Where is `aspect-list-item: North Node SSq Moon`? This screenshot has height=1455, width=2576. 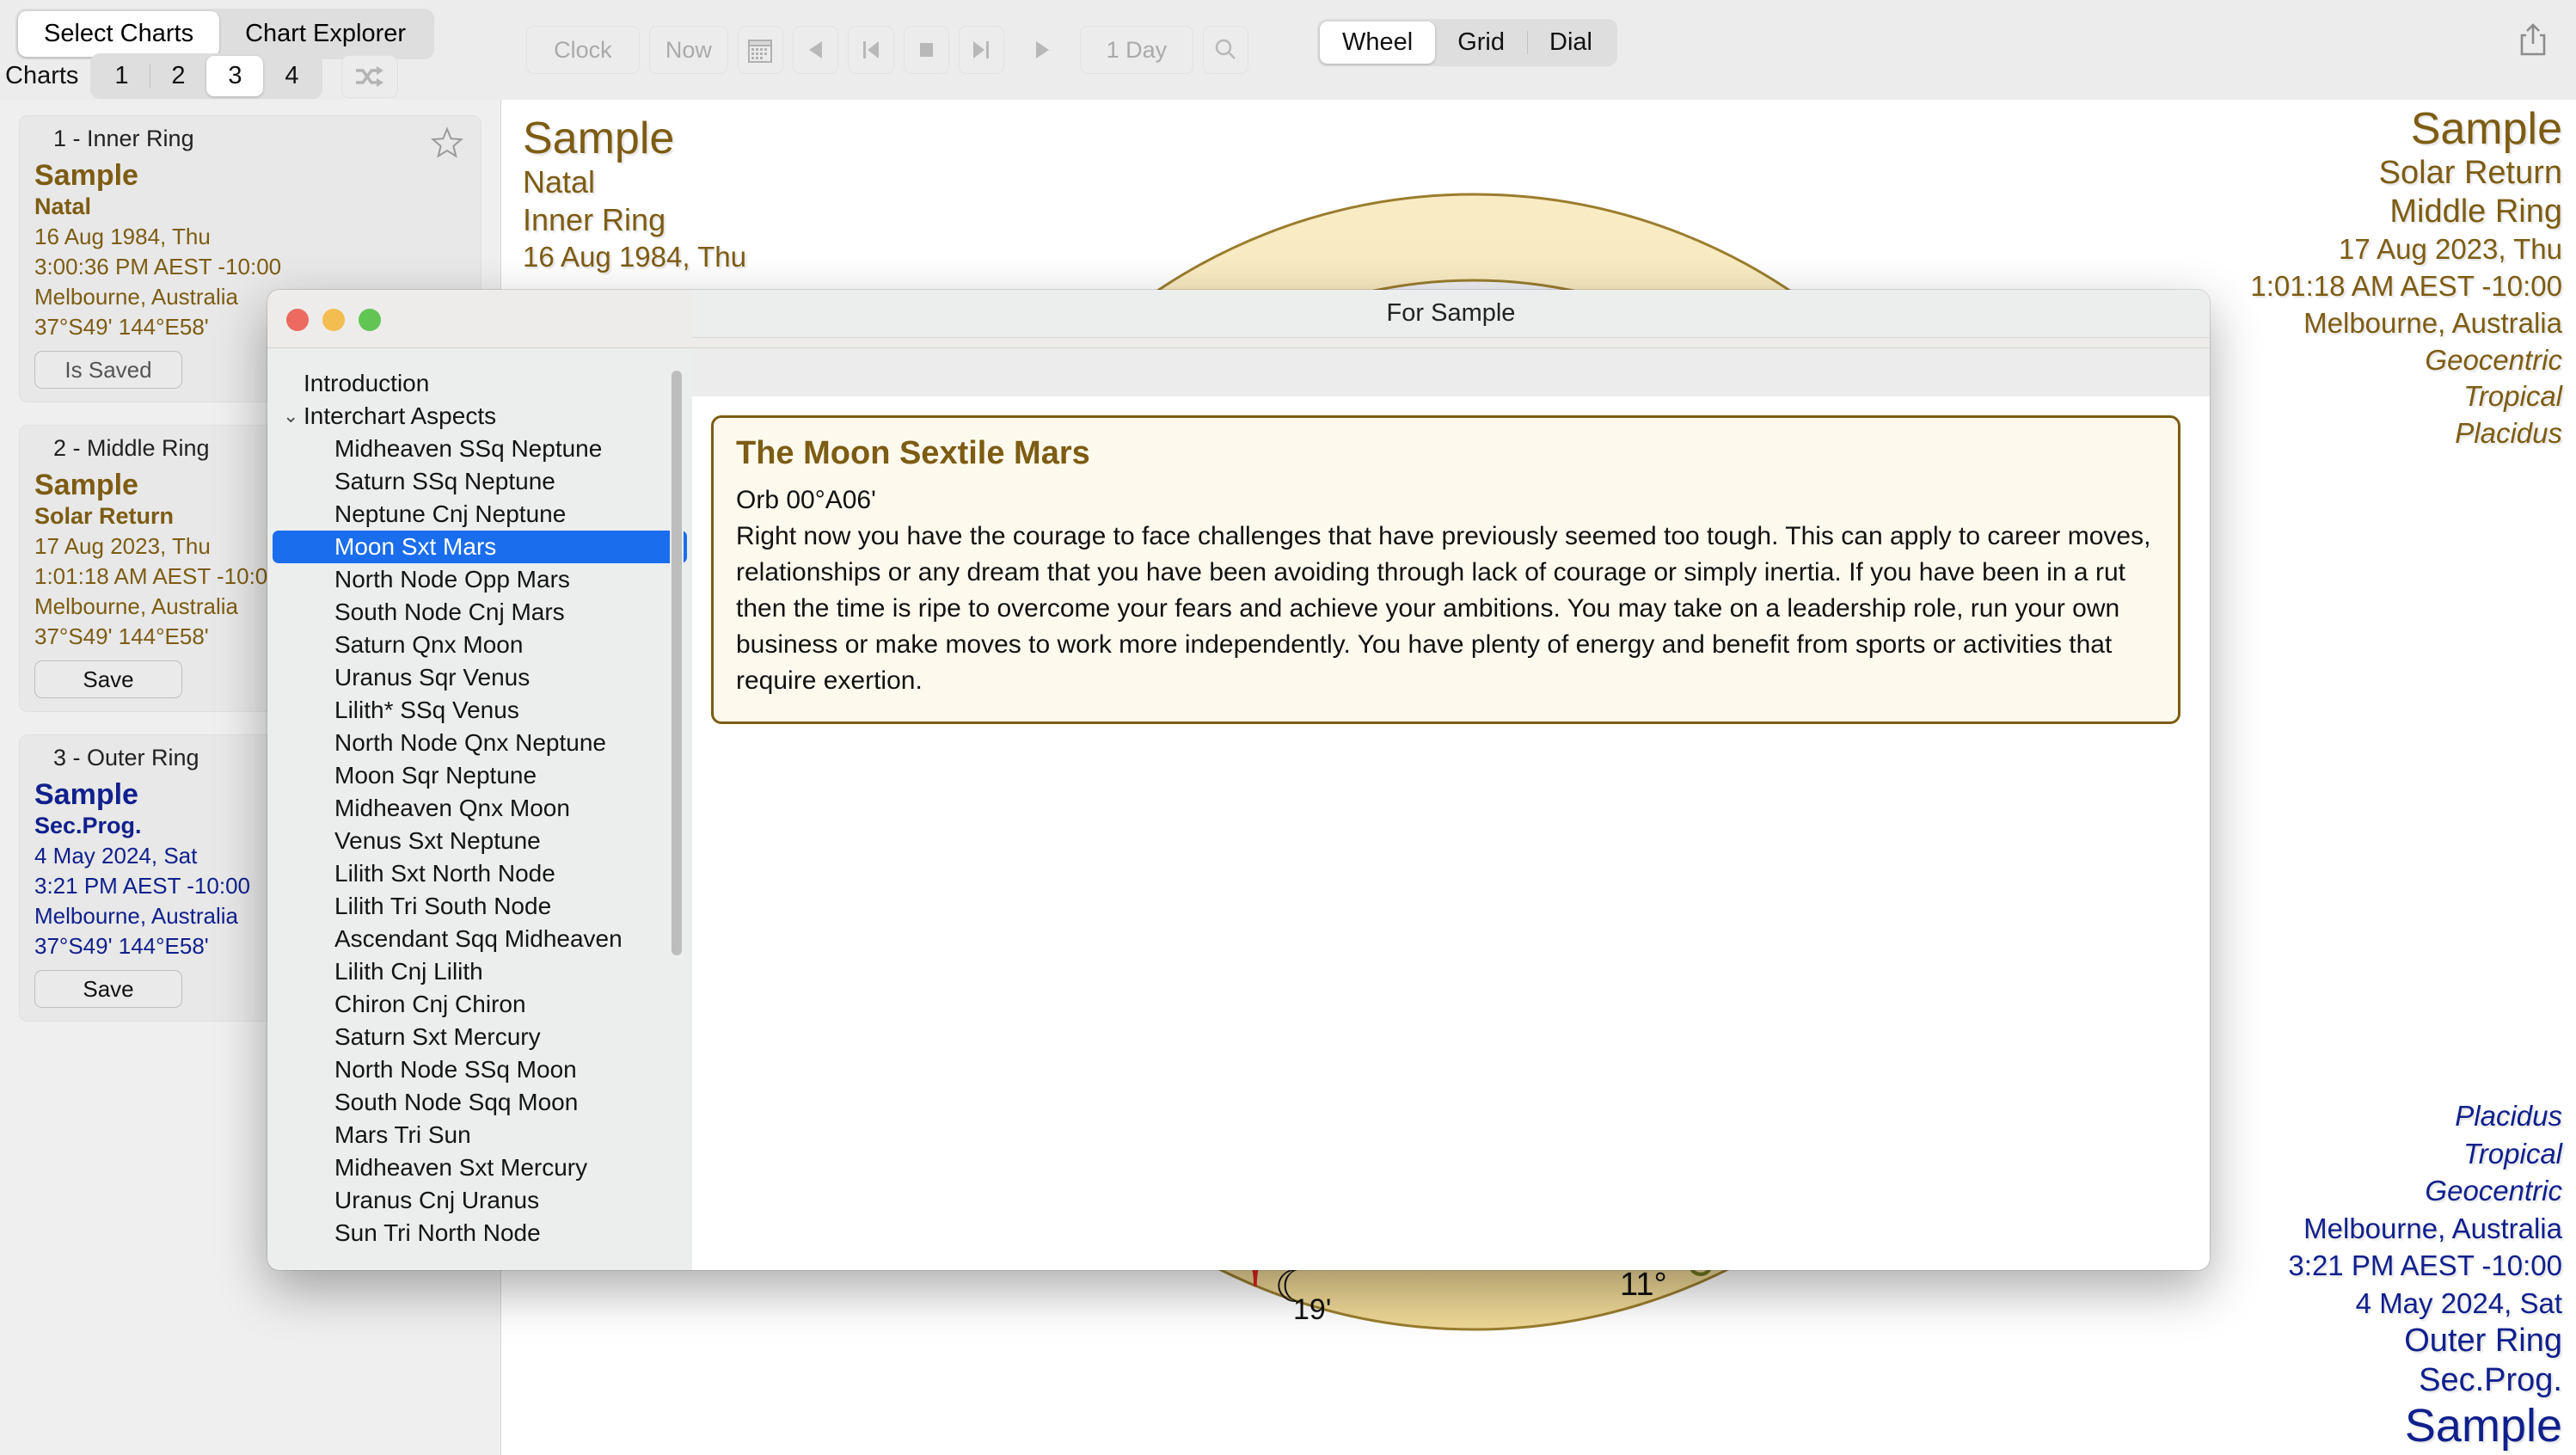 aspect-list-item: North Node SSq Moon is located at coordinates (480, 1069).